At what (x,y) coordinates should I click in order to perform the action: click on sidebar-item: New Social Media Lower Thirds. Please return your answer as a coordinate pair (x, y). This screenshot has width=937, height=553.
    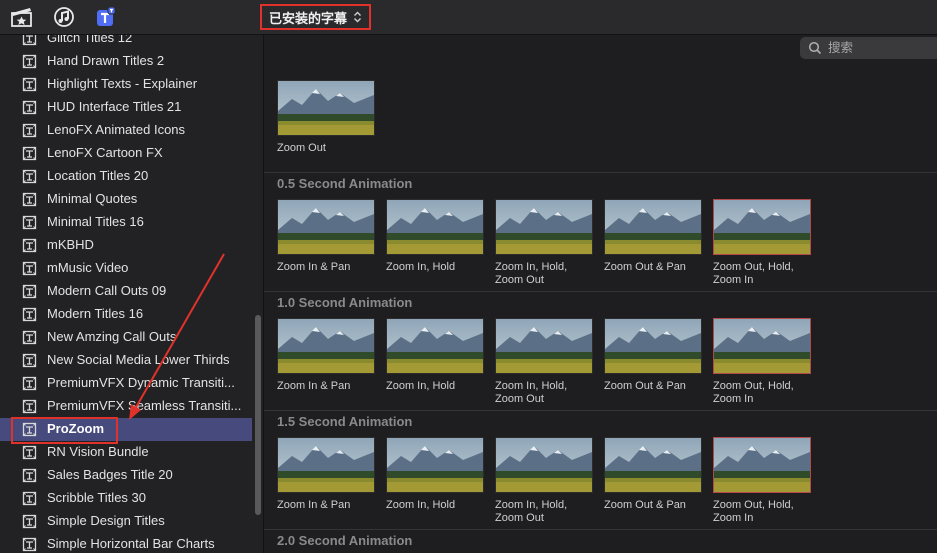
    Looking at the image, I should click on (126, 360).